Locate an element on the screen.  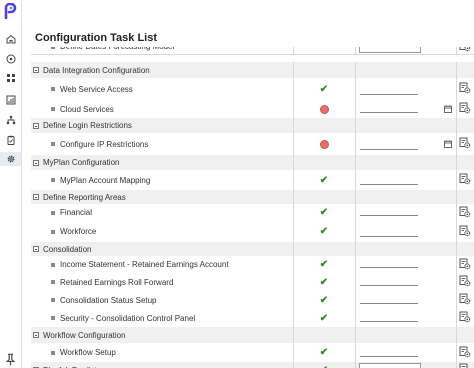
clipboard-icon is located at coordinates (10, 139).